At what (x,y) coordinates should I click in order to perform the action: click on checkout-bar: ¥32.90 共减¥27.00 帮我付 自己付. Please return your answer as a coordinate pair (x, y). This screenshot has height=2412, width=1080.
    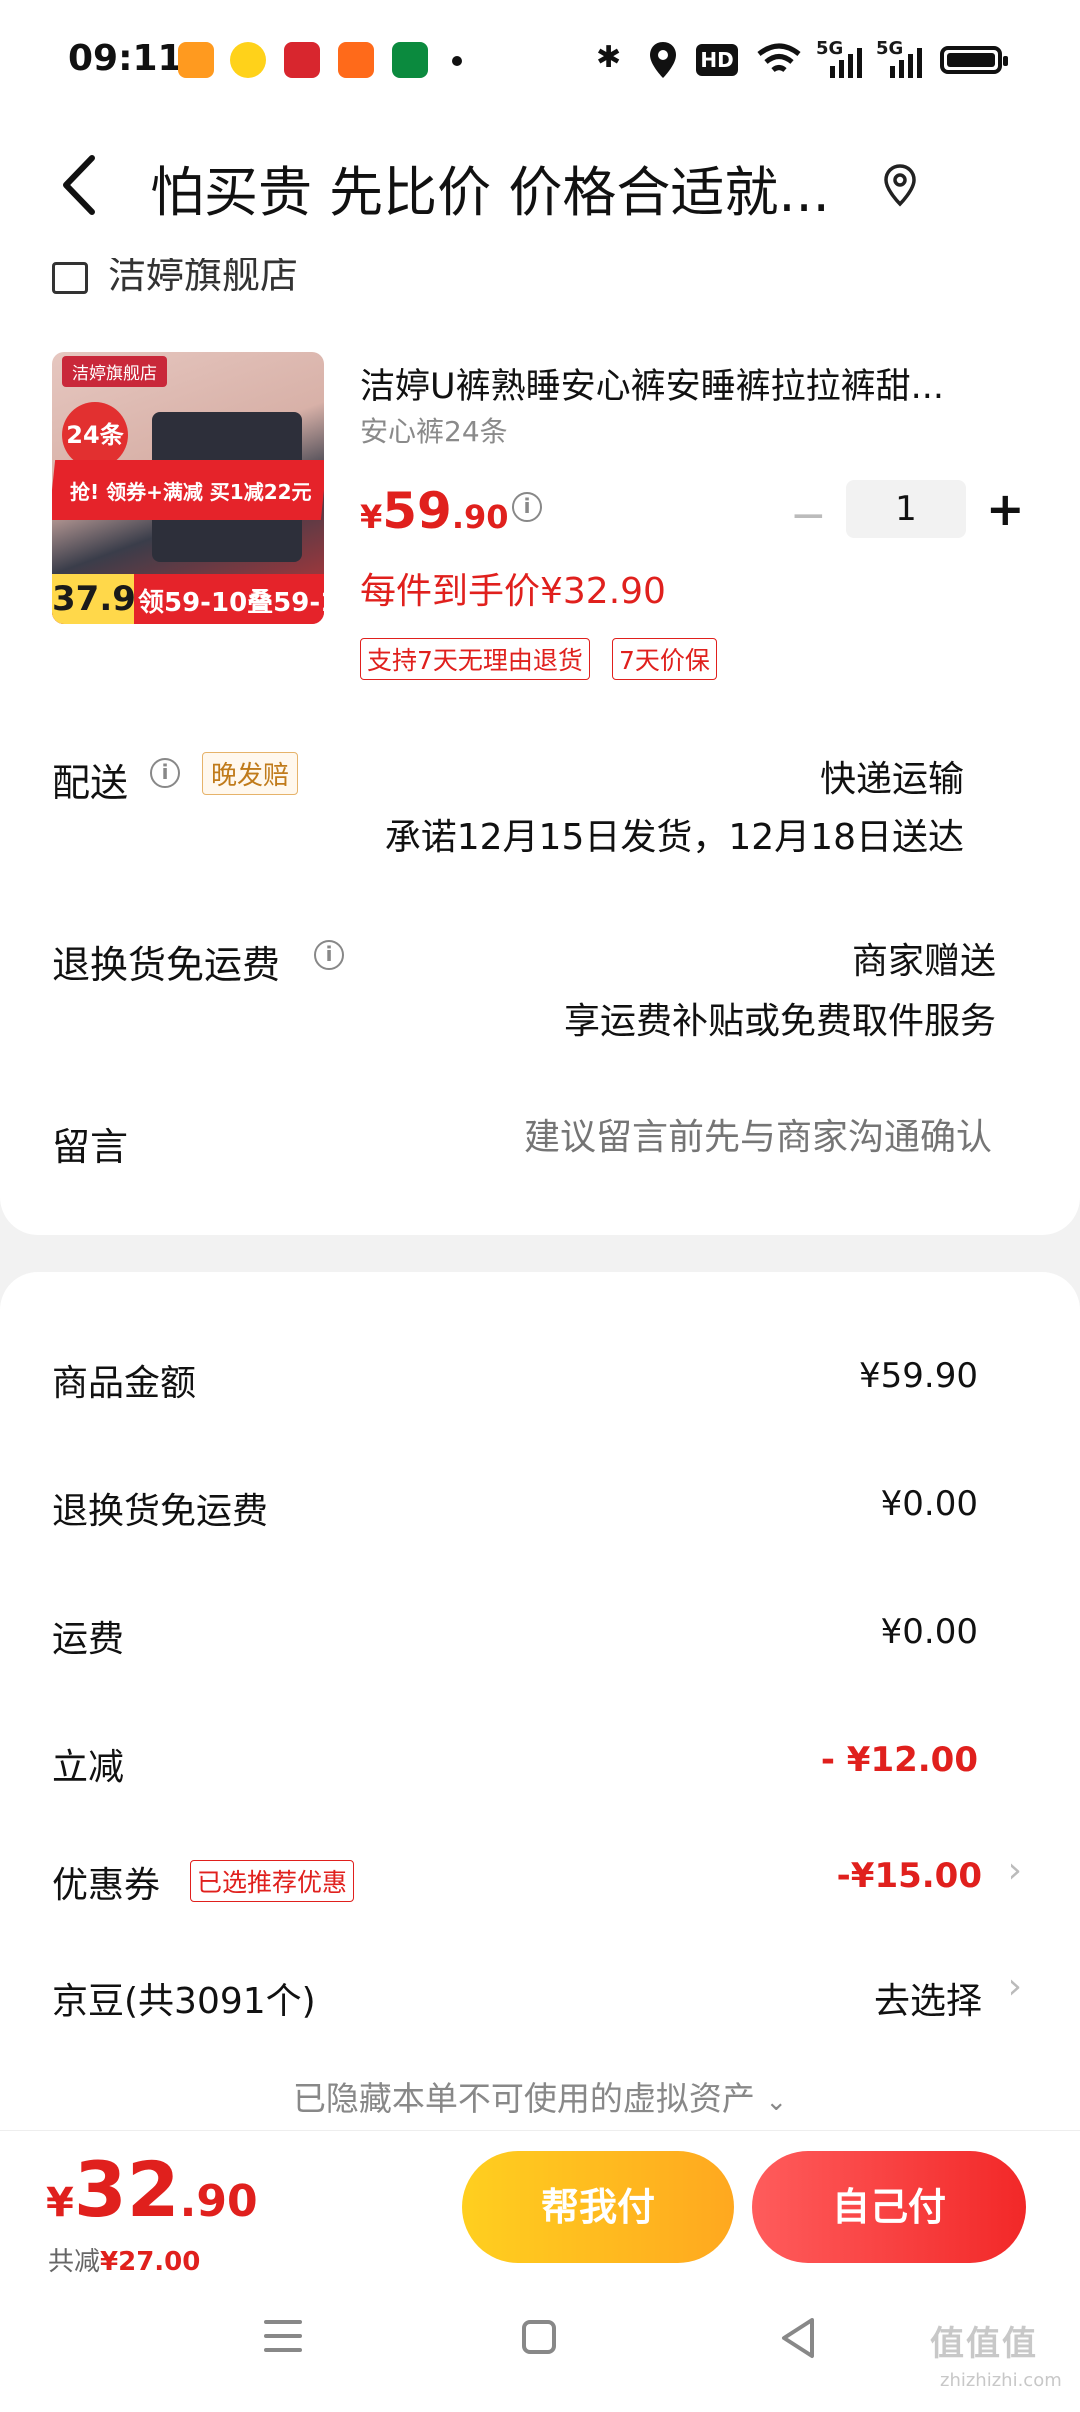
    Looking at the image, I should click on (540, 2205).